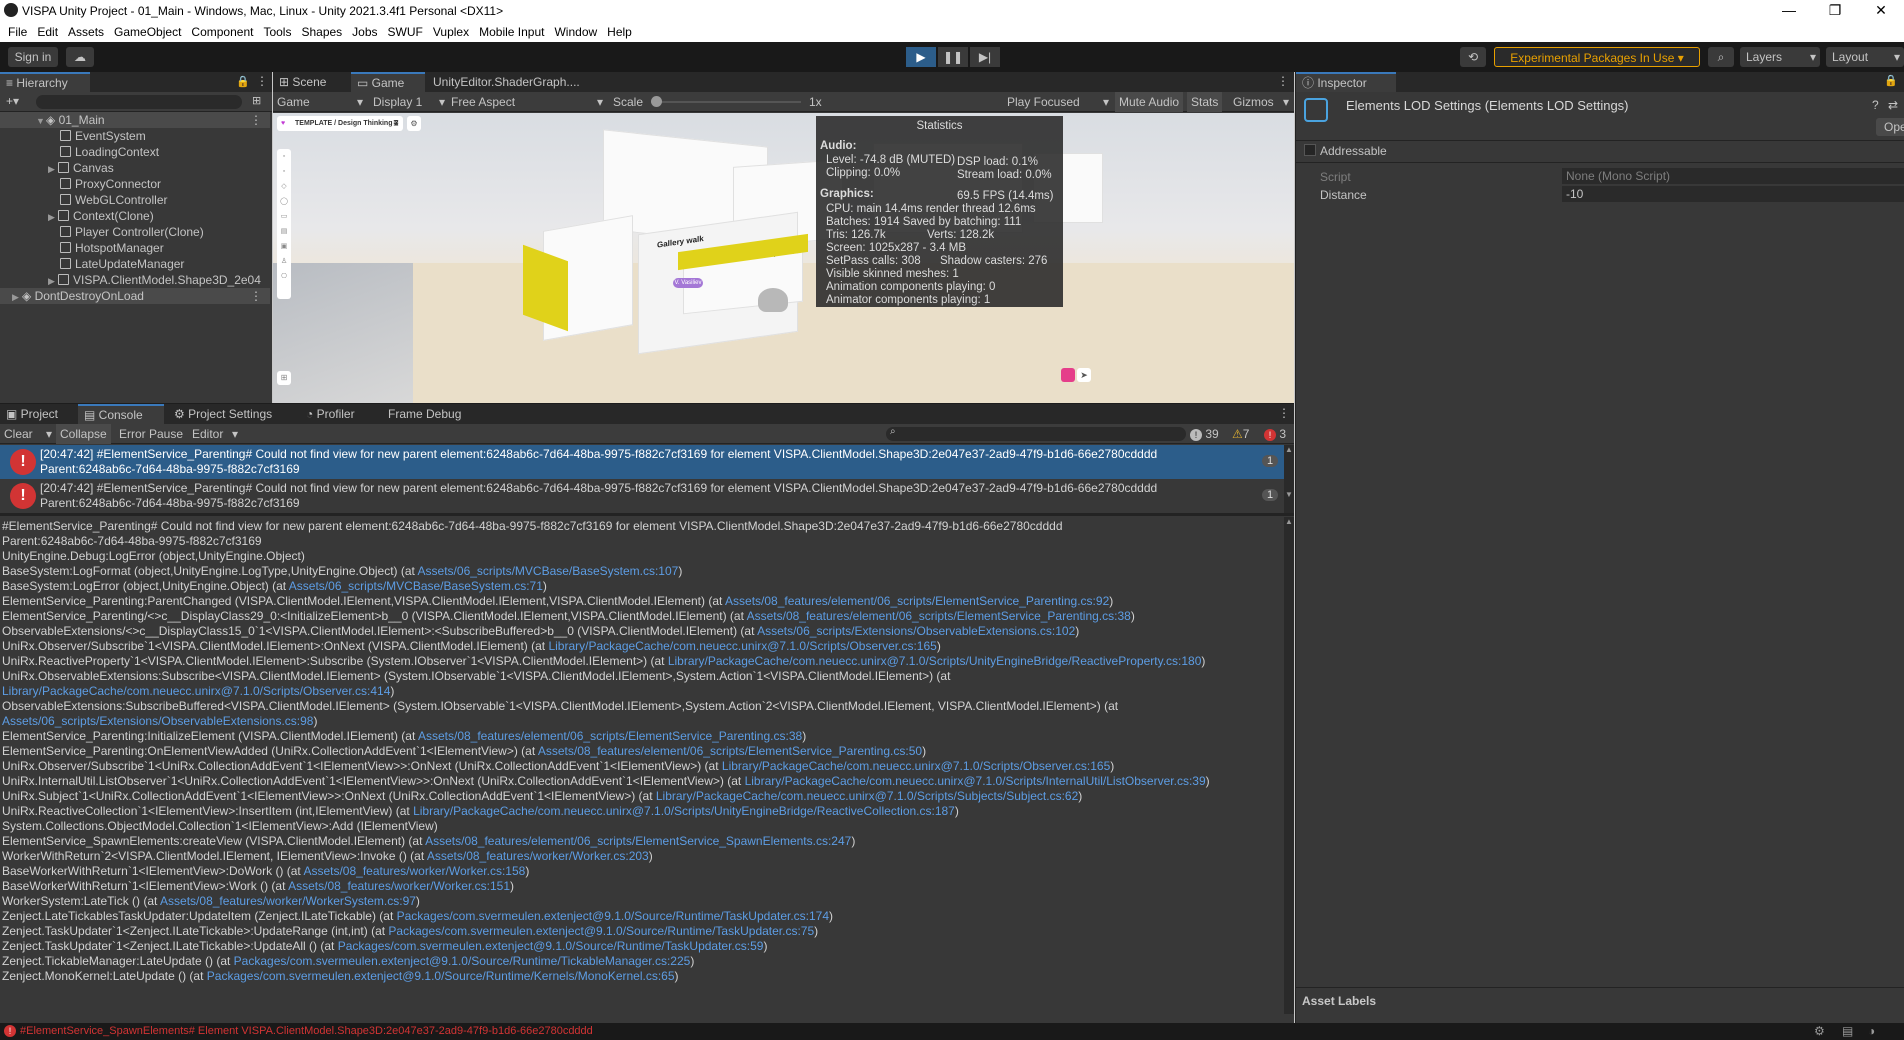 This screenshot has width=1904, height=1040. Describe the element at coordinates (1149, 102) in the screenshot. I see `mute-audio-toggle: Mute Audio` at that location.